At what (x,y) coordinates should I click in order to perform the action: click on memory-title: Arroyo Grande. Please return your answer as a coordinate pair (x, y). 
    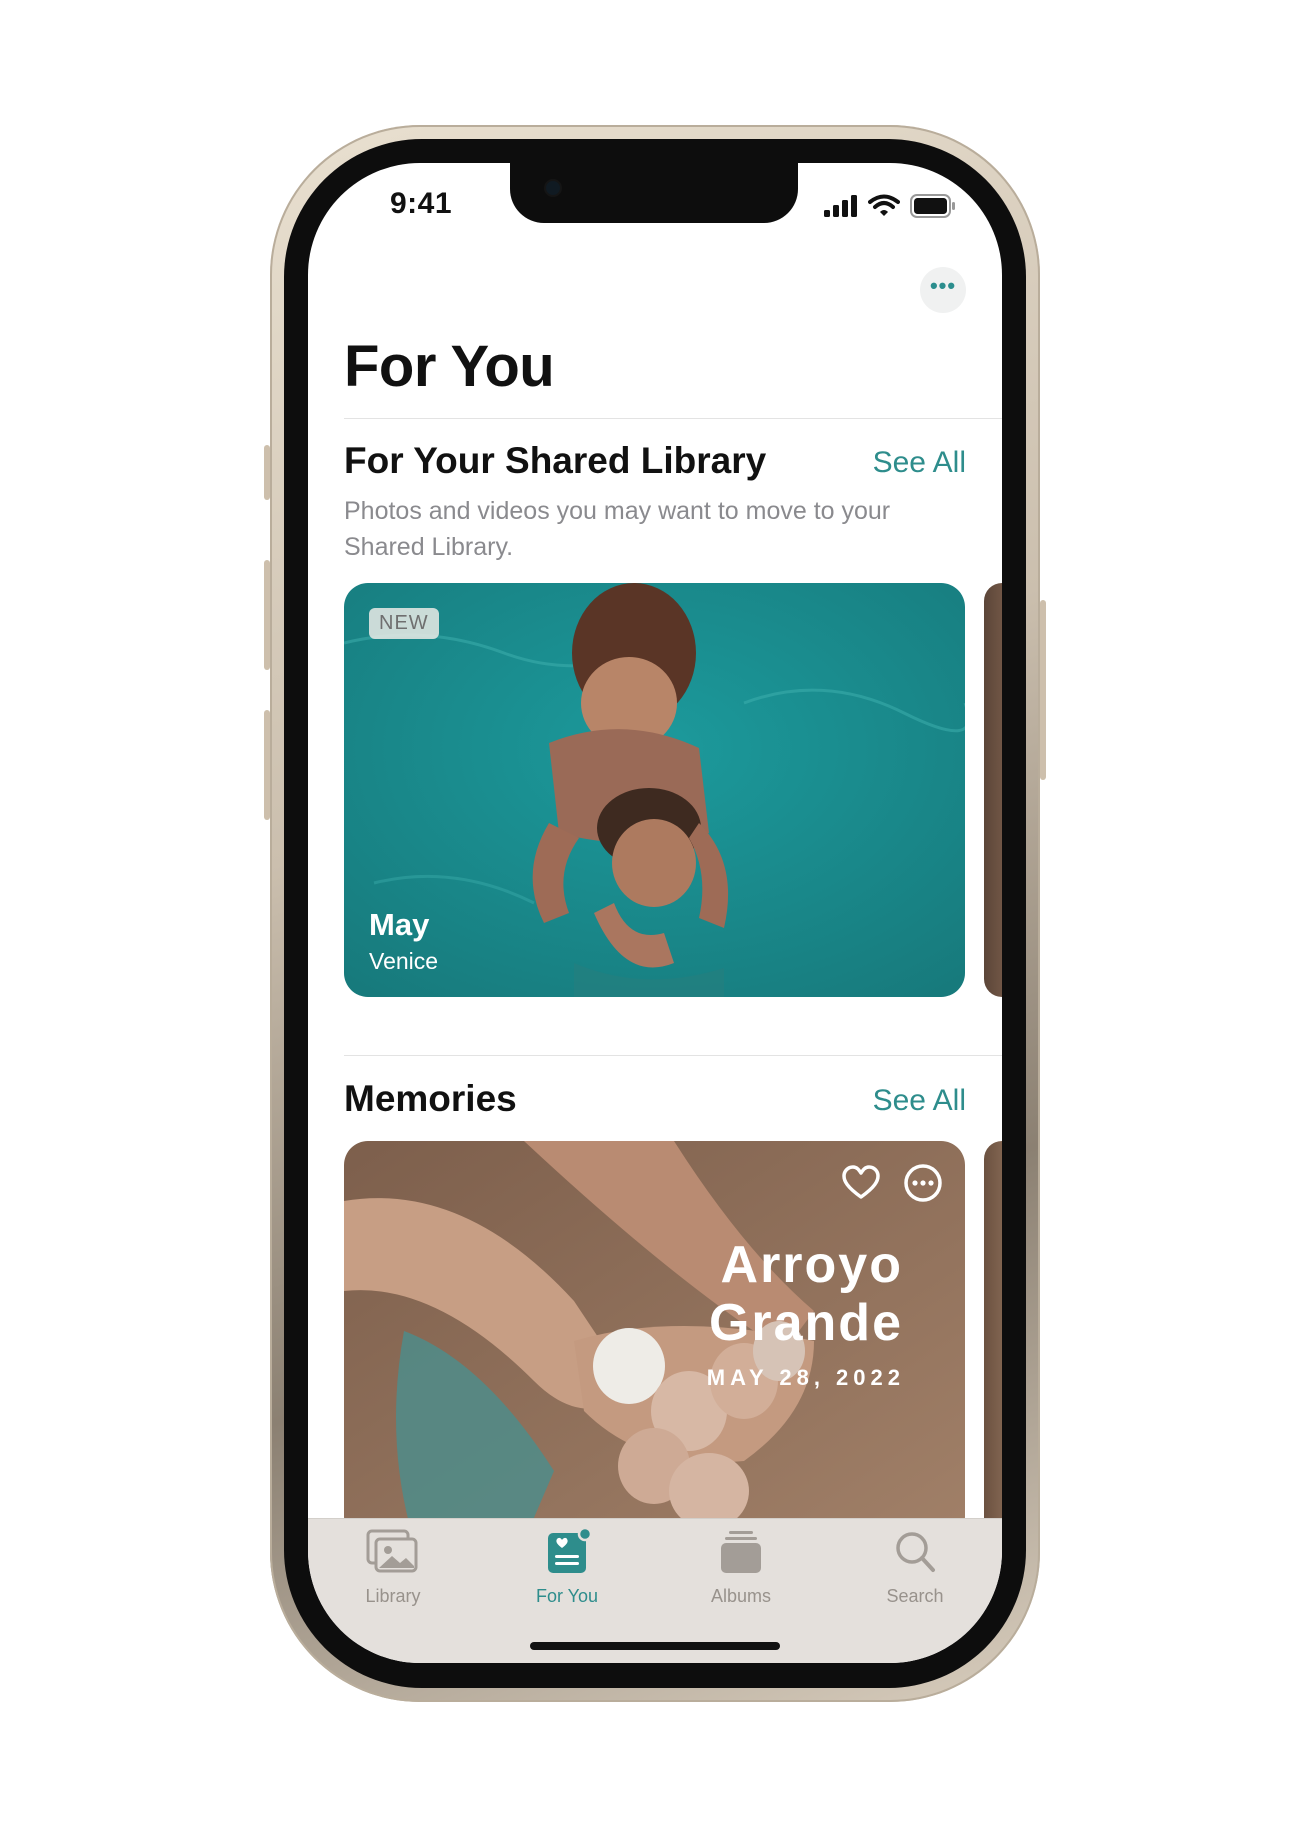
    Looking at the image, I should click on (806, 1294).